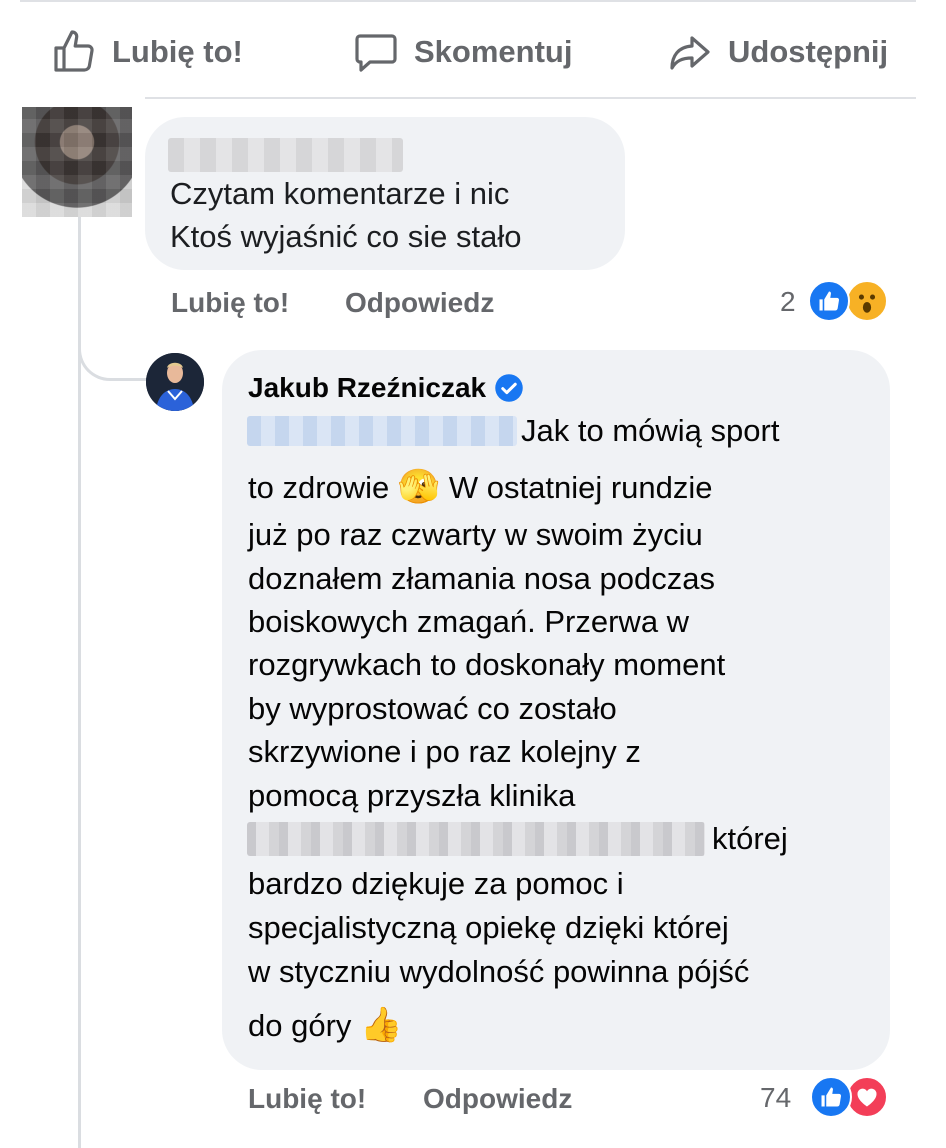 This screenshot has height=1148, width=946. Describe the element at coordinates (412, 795) in the screenshot. I see `reply-line-9: pomocą przyszła klinika` at that location.